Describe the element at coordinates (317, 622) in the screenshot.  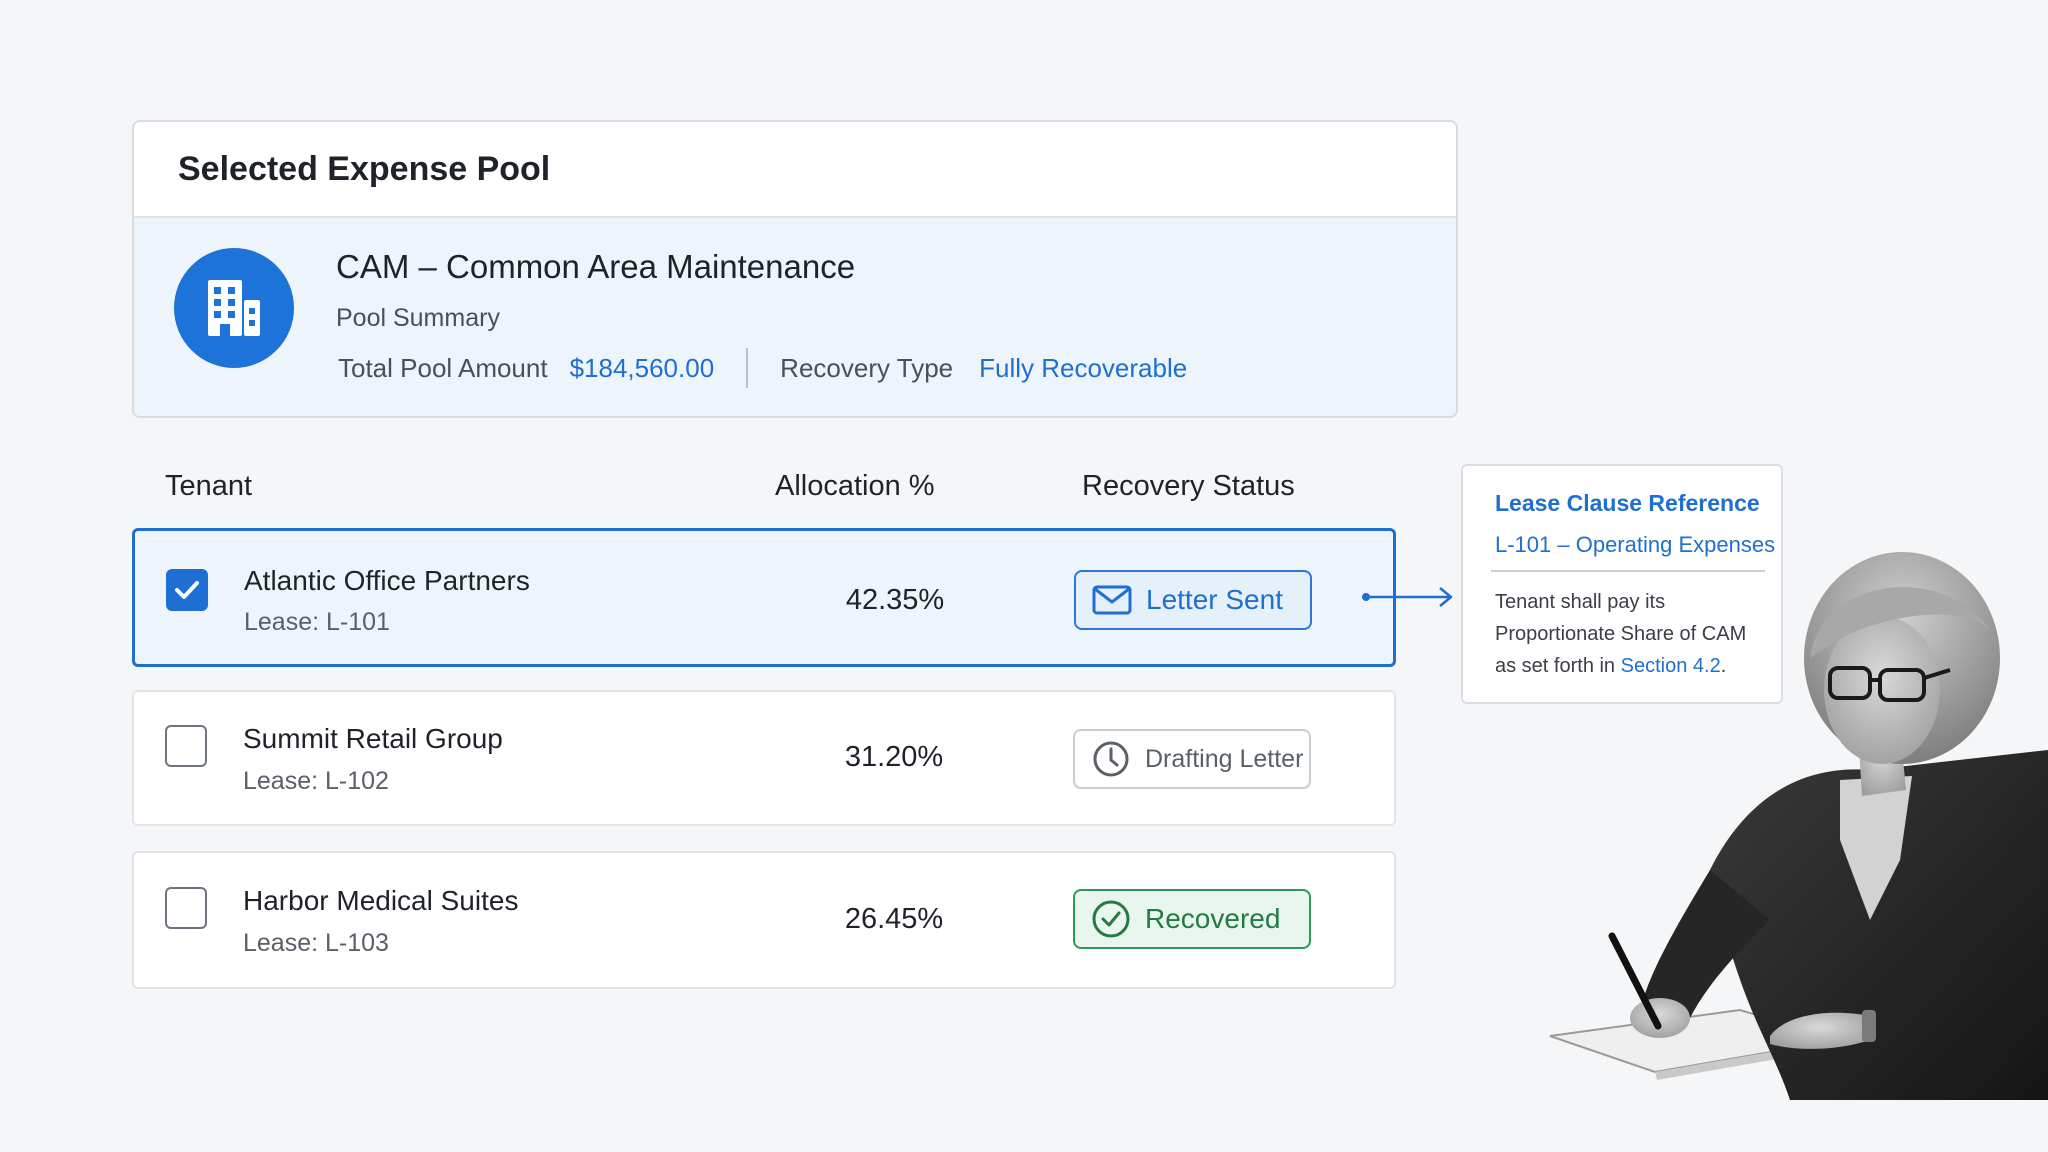
I see `tenant-lease: Lease: L-101` at that location.